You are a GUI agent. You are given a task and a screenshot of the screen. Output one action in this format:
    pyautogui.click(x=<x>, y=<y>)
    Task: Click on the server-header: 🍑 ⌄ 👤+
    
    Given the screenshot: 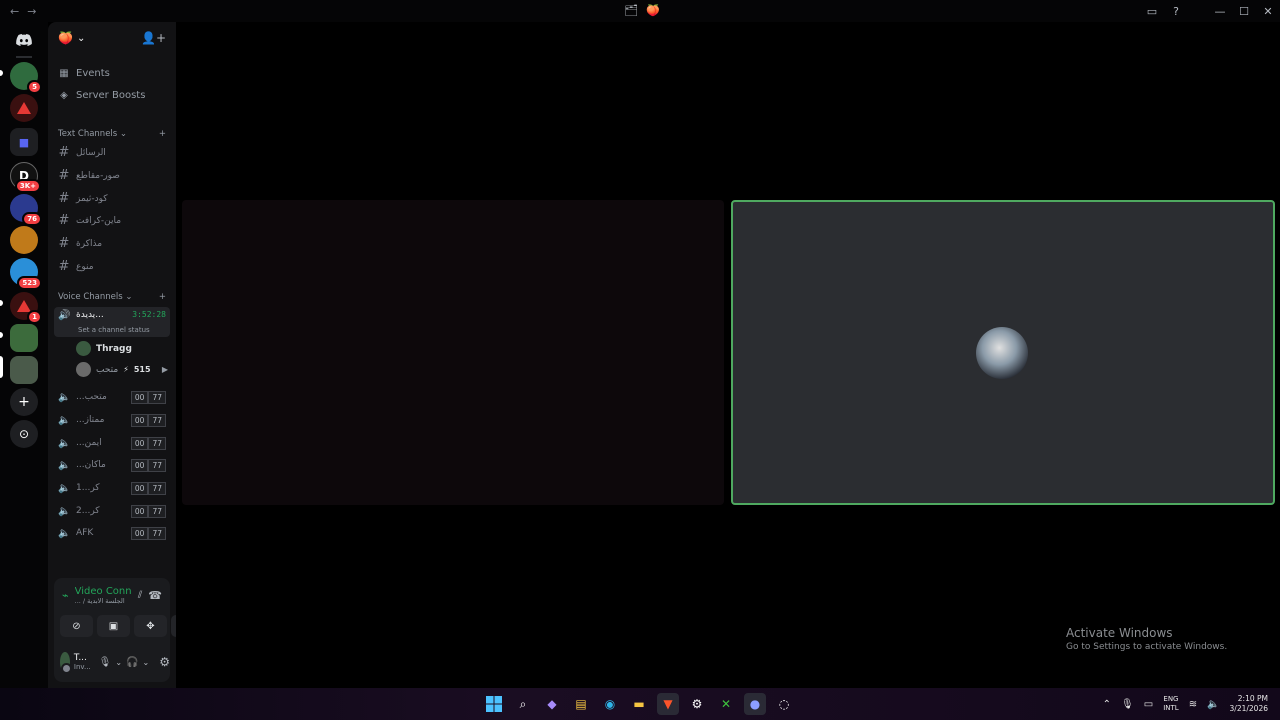 What is the action you would take?
    pyautogui.click(x=112, y=38)
    